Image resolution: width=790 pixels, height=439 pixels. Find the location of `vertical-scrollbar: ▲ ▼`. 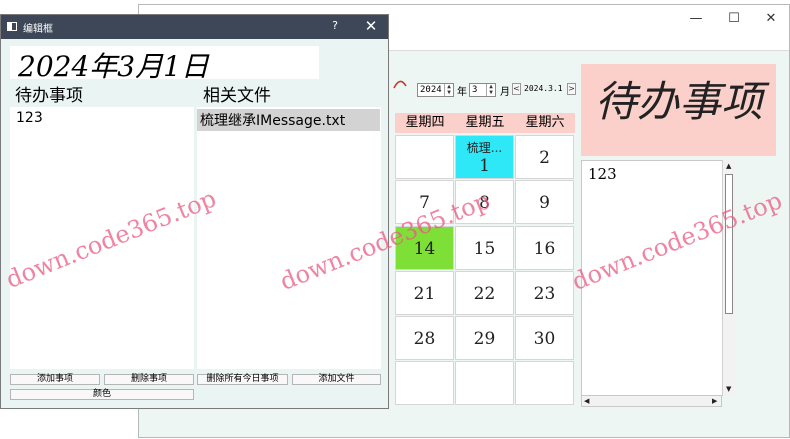

vertical-scrollbar: ▲ ▼ is located at coordinates (728, 278).